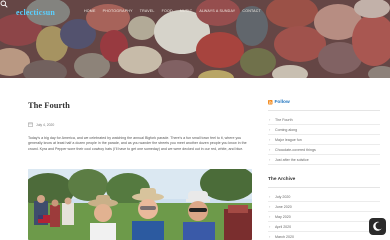 This screenshot has width=390, height=240. What do you see at coordinates (324, 207) in the screenshot?
I see `archive-item: › June 2020` at bounding box center [324, 207].